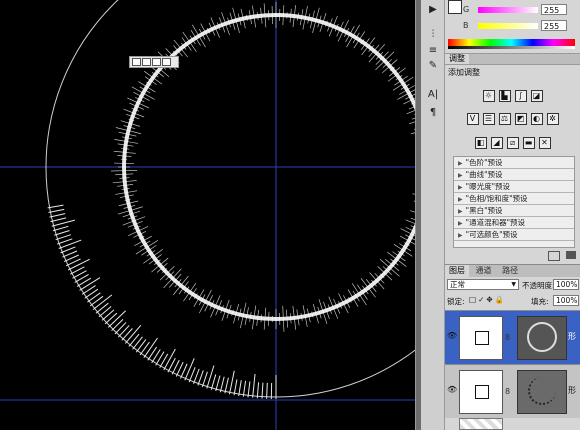 The width and height of the screenshot is (580, 430). What do you see at coordinates (514, 187) in the screenshot?
I see `preset-item: ▶ "曝光度"预设` at bounding box center [514, 187].